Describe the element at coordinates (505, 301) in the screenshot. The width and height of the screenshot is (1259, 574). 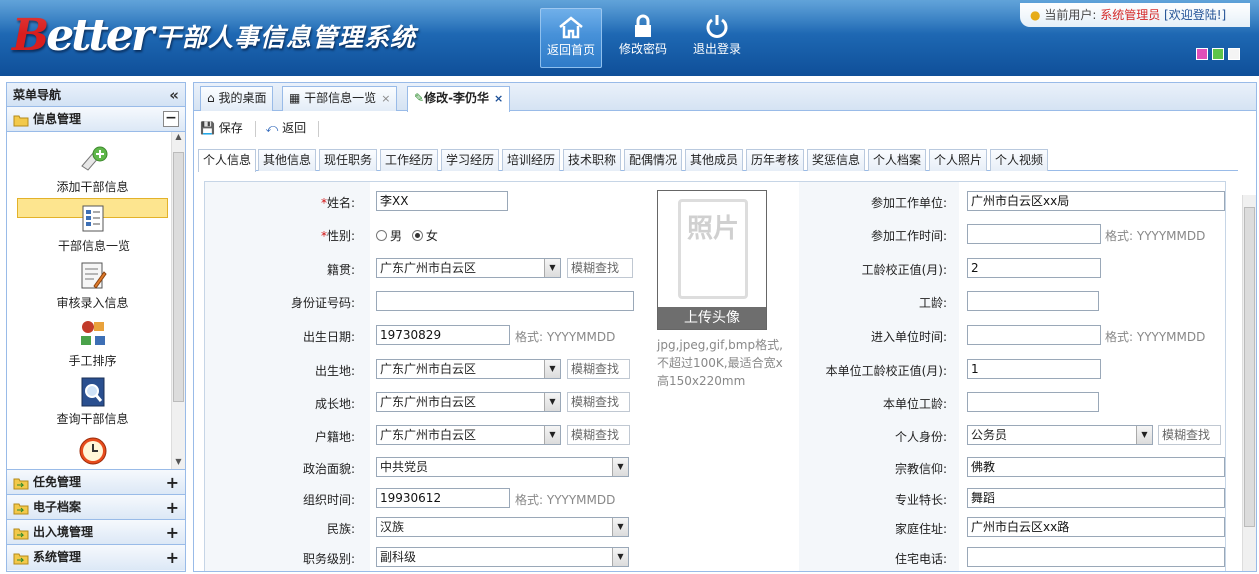
I see `id-card-input` at that location.